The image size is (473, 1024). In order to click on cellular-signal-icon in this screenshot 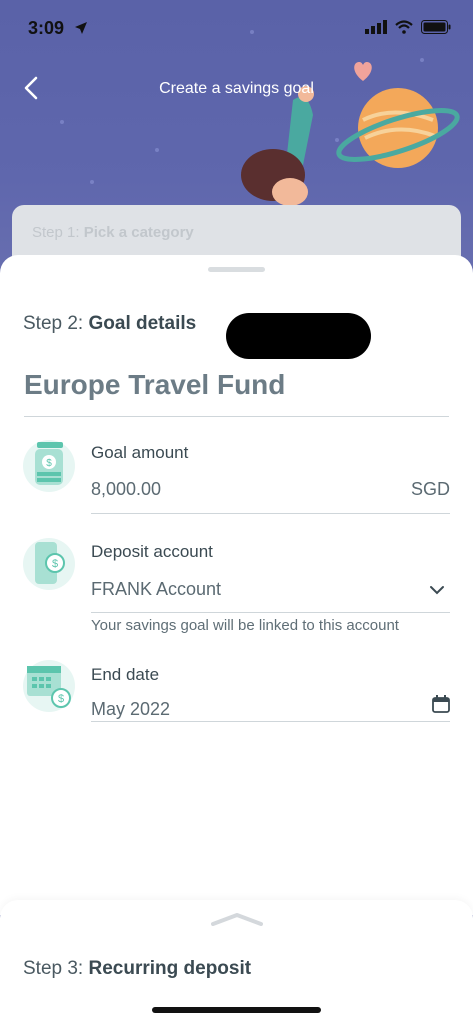, I will do `click(376, 27)`.